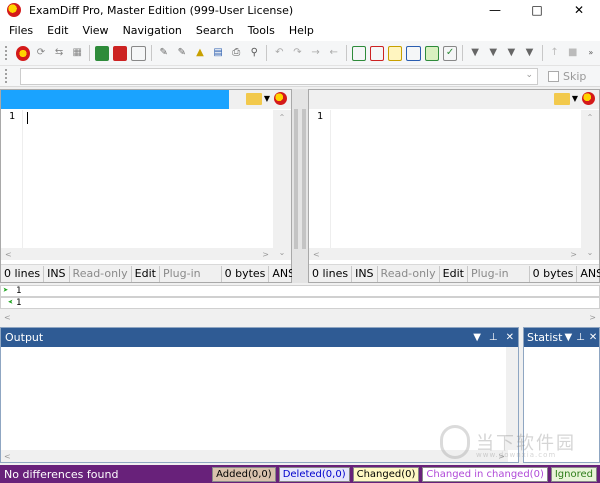 The height and width of the screenshot is (483, 600). Describe the element at coordinates (236, 53) in the screenshot. I see `print-icon: ⎙` at that location.